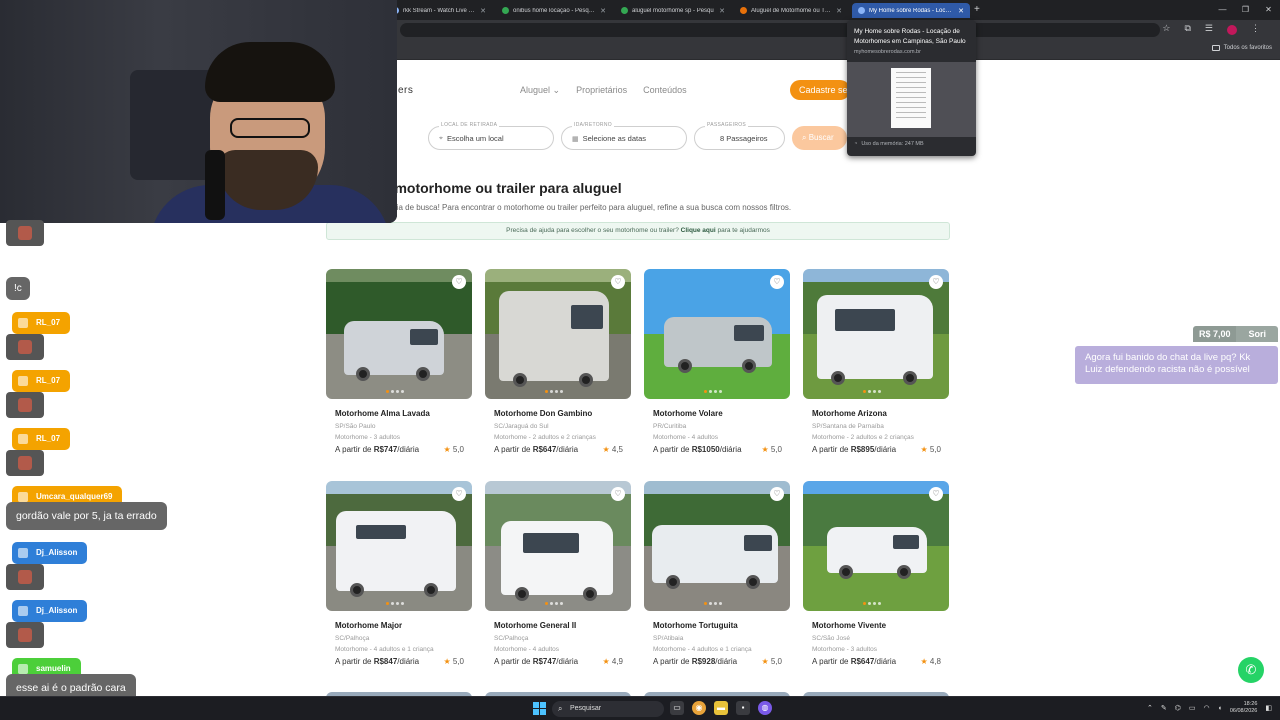 This screenshot has height=720, width=1280. Describe the element at coordinates (1241, 48) in the screenshot. I see `all-bookmarks: Todos os favoritos` at that location.